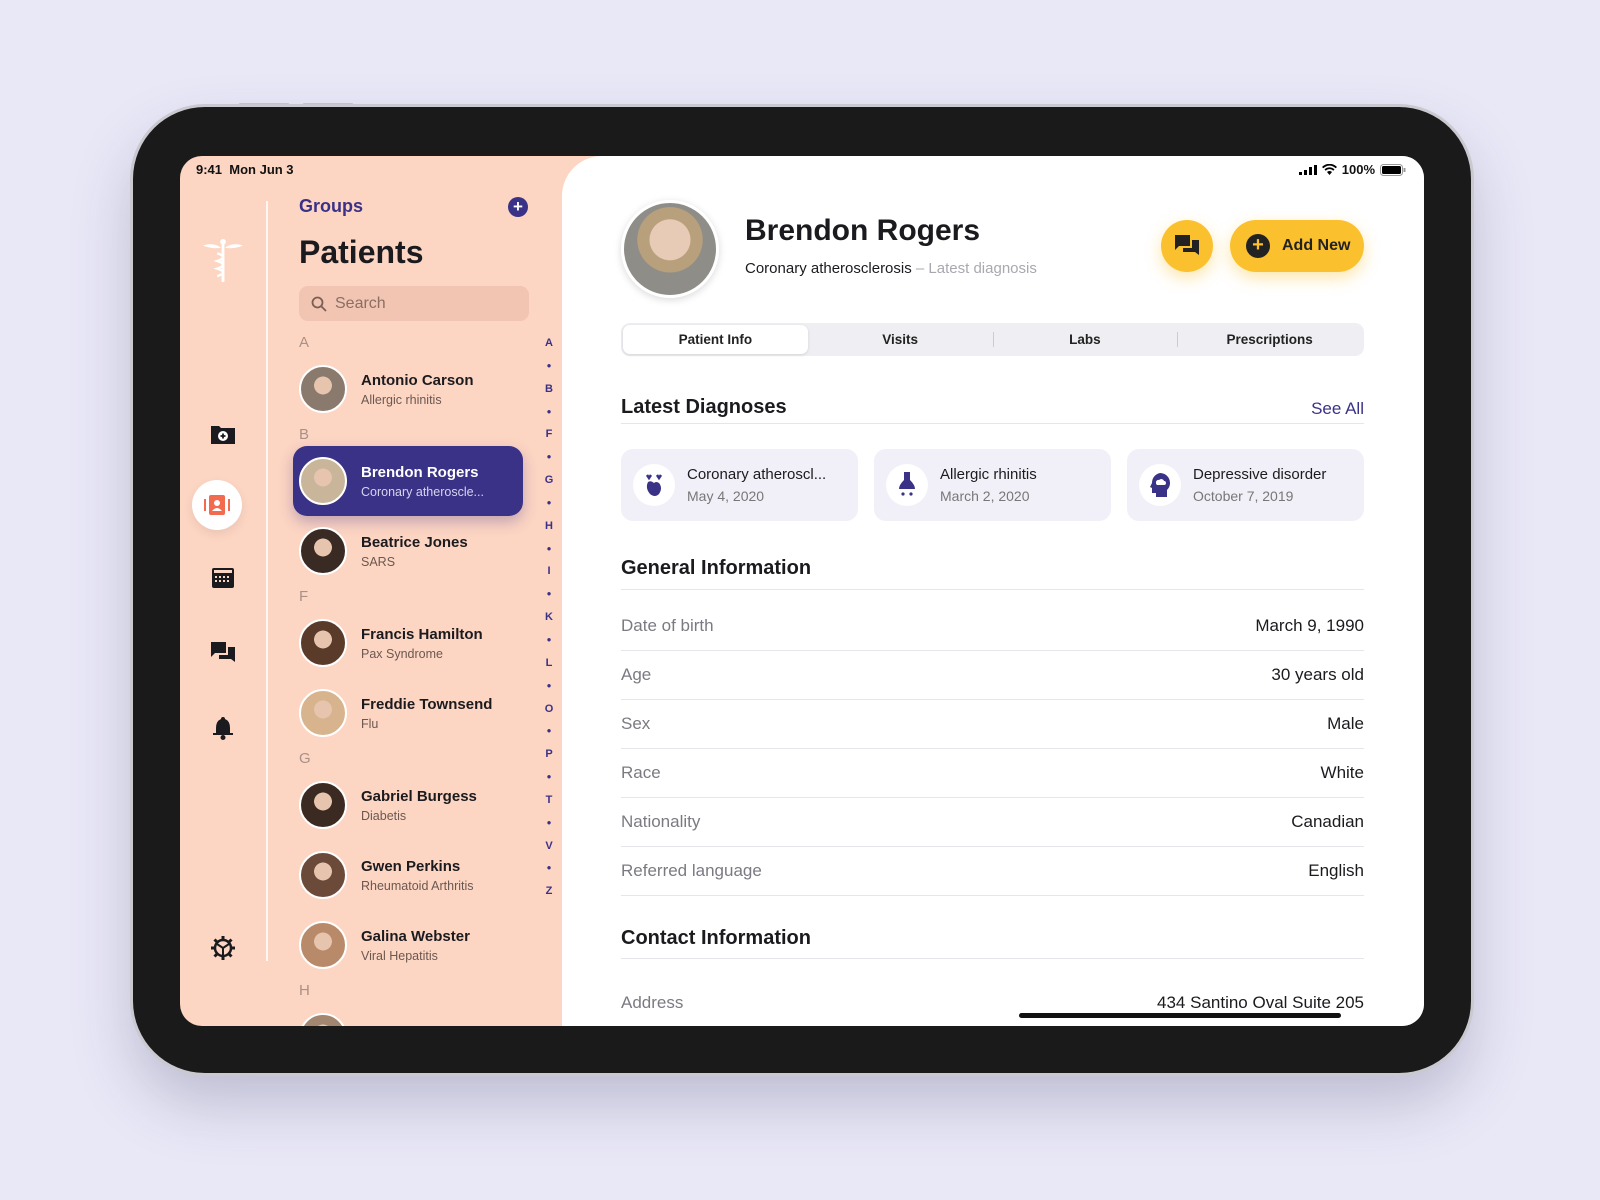  I want to click on patient-avatar, so click(670, 249).